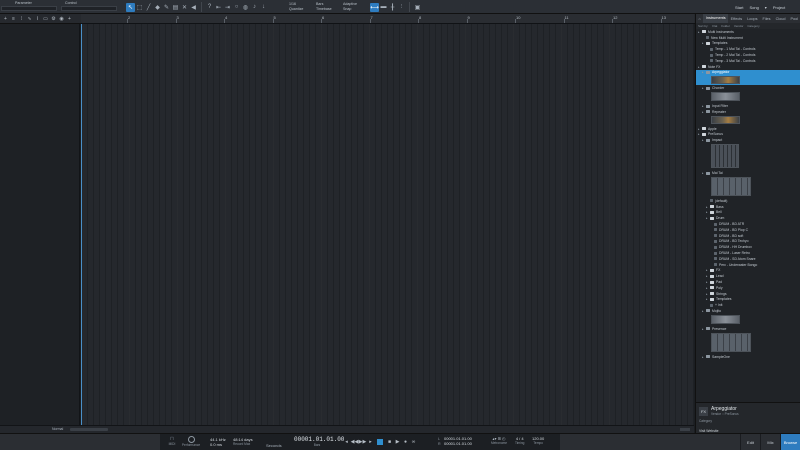  I want to click on track-list, so click(40, 227).